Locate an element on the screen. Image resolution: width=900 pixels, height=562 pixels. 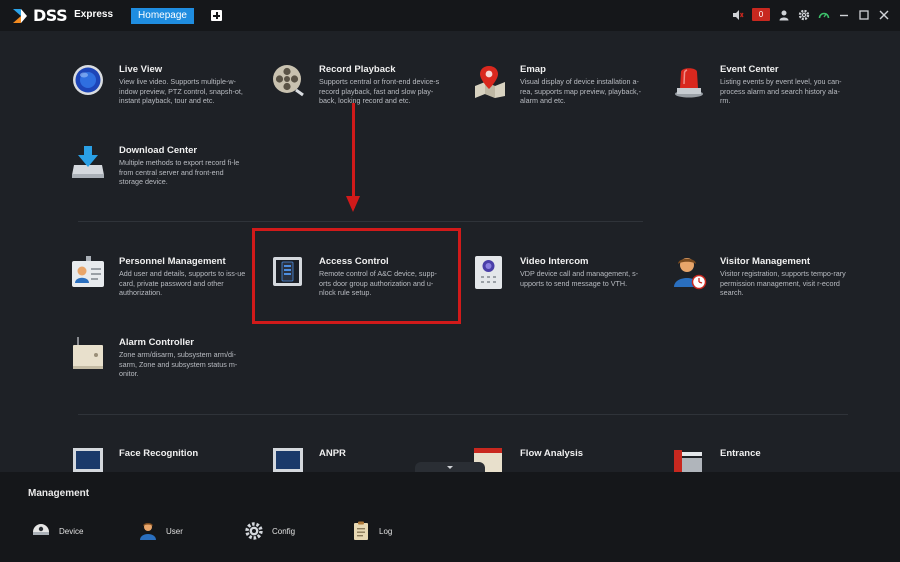
management-item-log: Log is located at coordinates (371, 531).